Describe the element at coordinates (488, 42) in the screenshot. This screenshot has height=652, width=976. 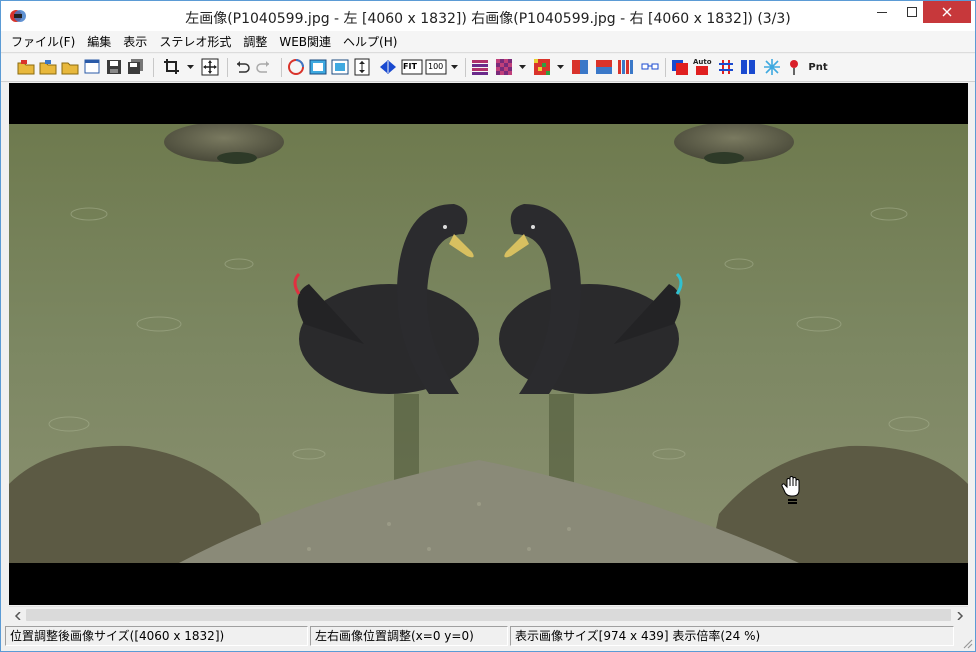
I see `menu-bar: ファイル(F) 編集 表示 ステレオ形式 調整 WEB関連 ヘルプ(H)` at that location.